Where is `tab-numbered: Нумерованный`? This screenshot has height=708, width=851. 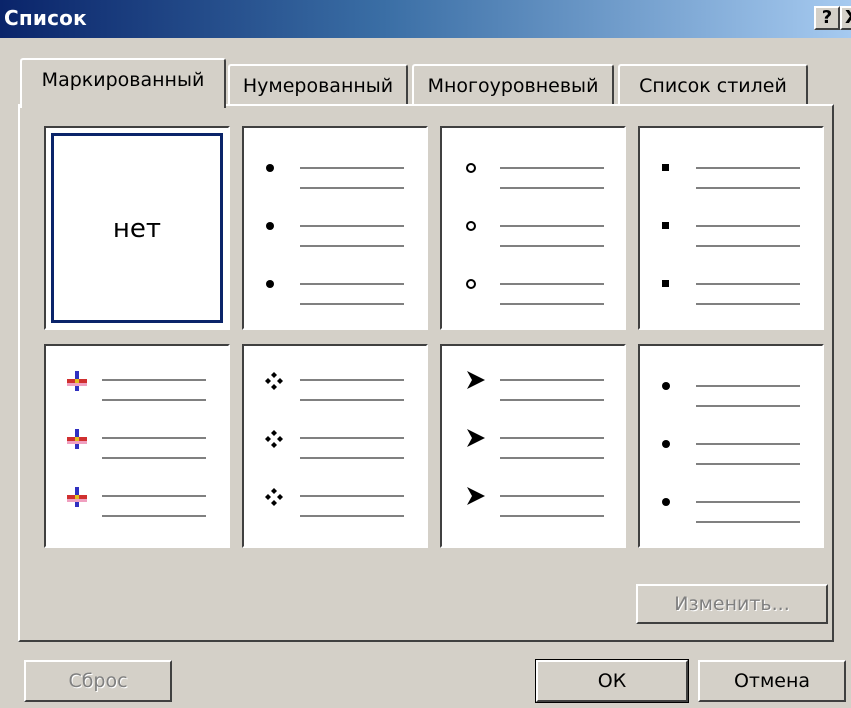 tab-numbered: Нумерованный is located at coordinates (318, 84).